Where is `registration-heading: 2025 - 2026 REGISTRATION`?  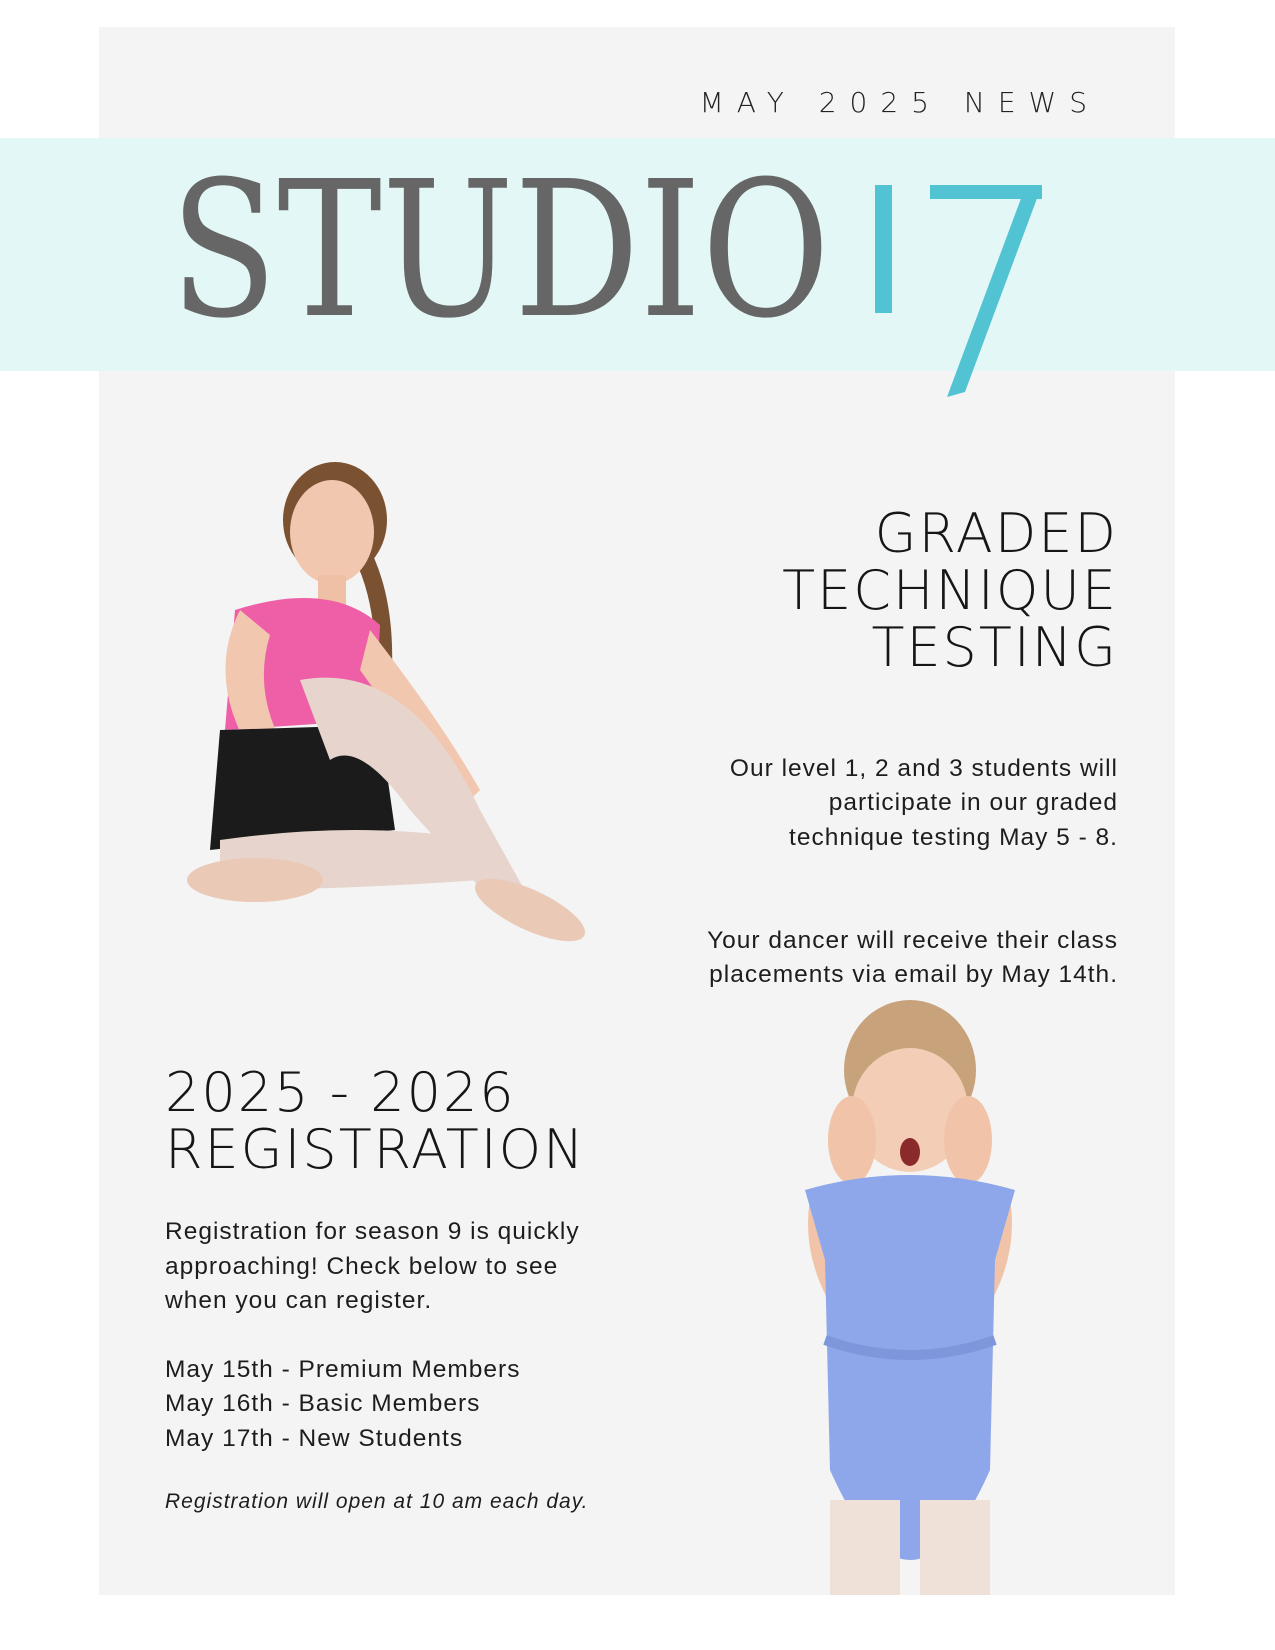
registration-heading: 2025 - 2026 REGISTRATION is located at coordinates (375, 1121).